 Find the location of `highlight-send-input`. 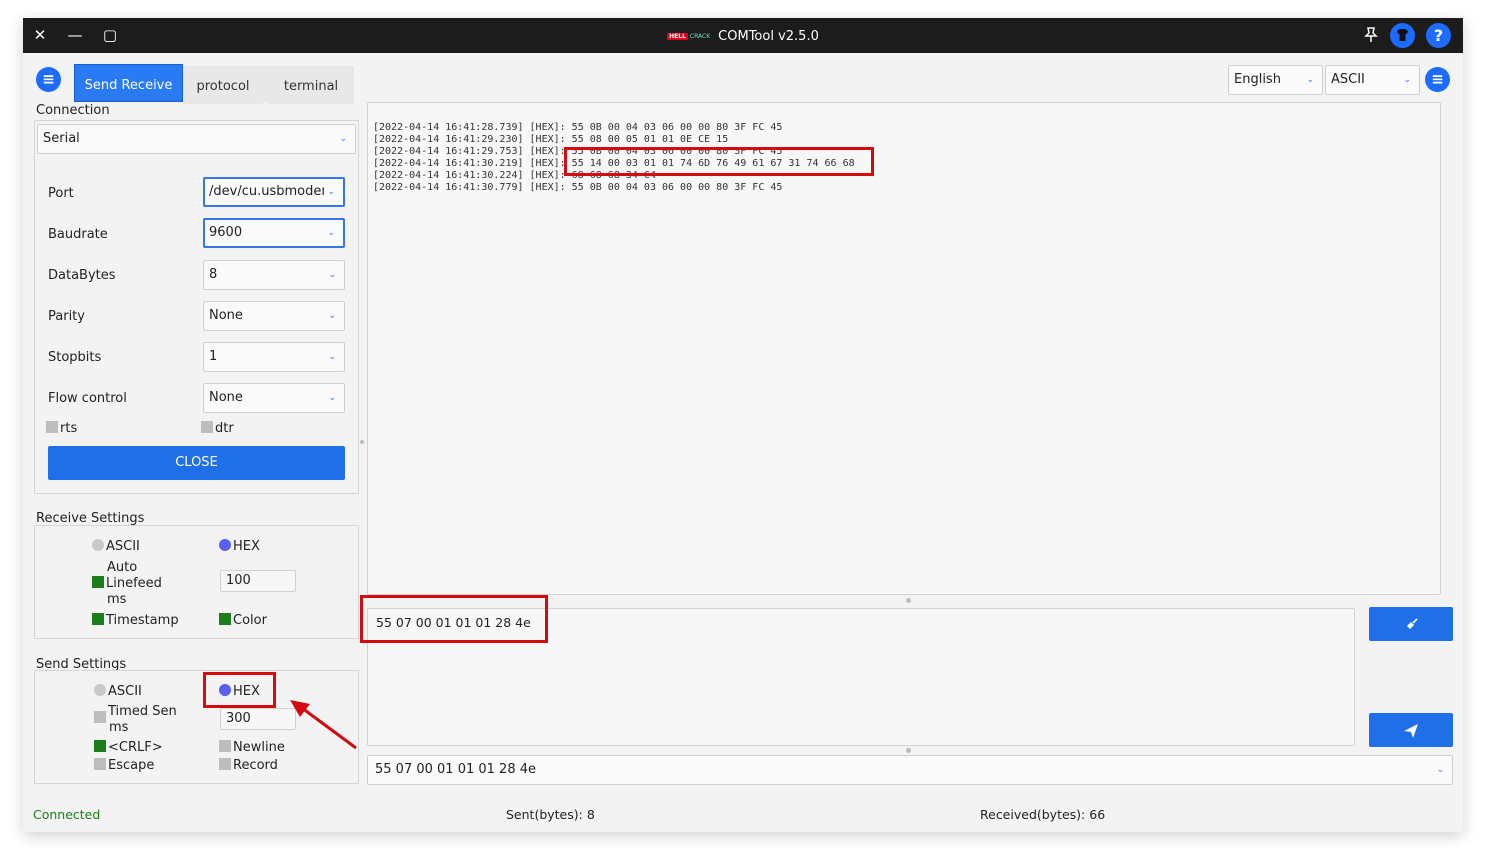

highlight-send-input is located at coordinates (454, 619).